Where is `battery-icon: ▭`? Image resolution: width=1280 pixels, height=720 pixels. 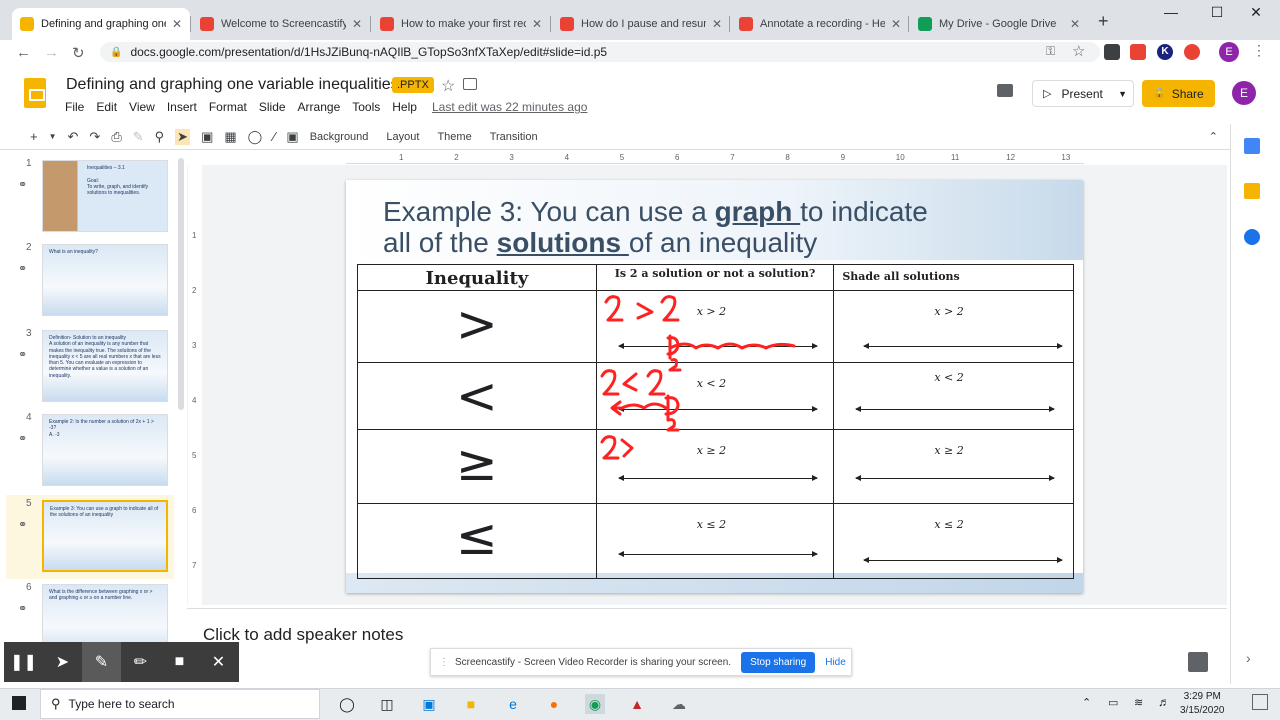
battery-icon: ▭ is located at coordinates (1113, 702).